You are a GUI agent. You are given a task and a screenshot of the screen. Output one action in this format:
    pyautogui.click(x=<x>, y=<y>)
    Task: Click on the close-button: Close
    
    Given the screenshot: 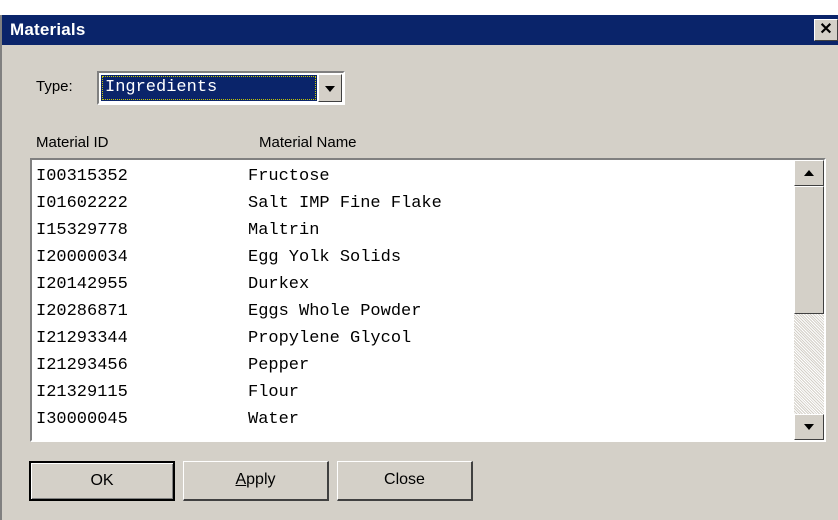 What is the action you would take?
    pyautogui.click(x=405, y=481)
    